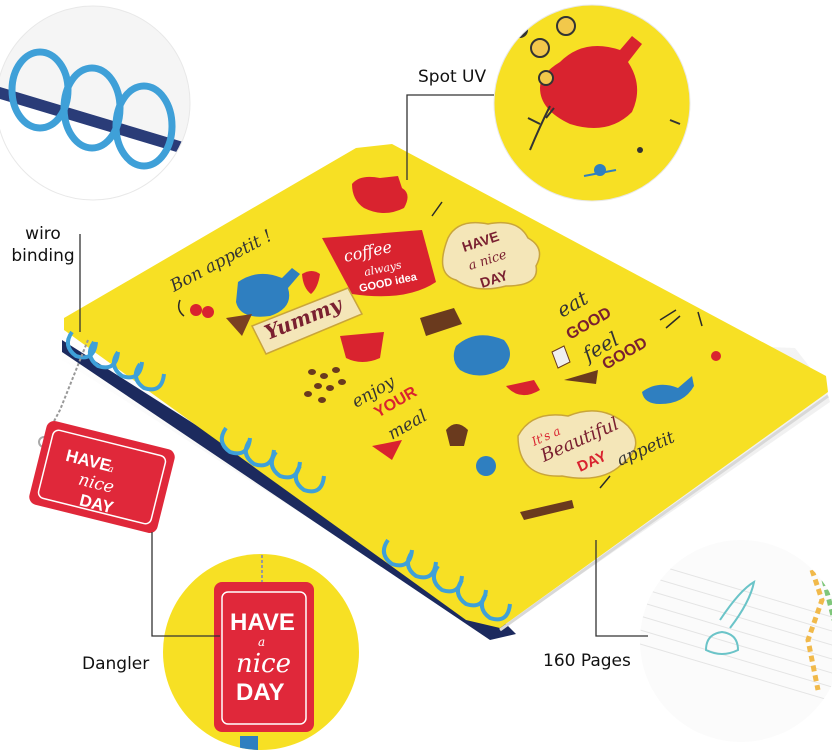 The height and width of the screenshot is (752, 832). Describe the element at coordinates (452, 77) in the screenshot. I see `spot-uv-label: Spot UV` at that location.